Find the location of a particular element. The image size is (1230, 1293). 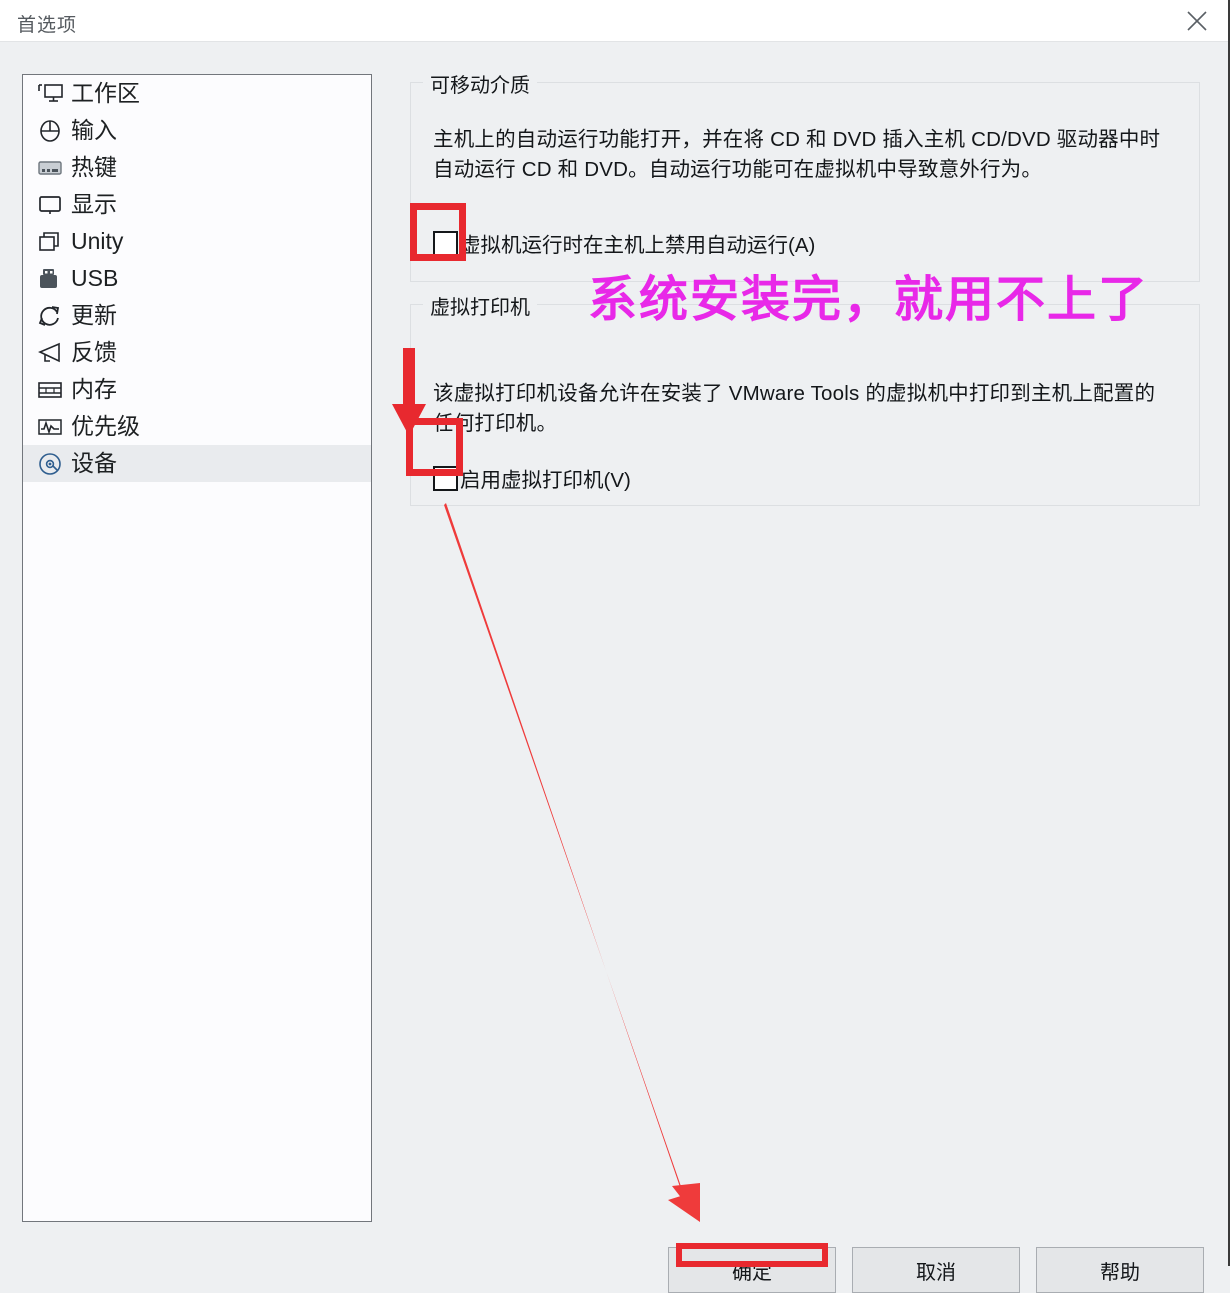

sidebar-item-updates: 更新 is located at coordinates (197, 315).